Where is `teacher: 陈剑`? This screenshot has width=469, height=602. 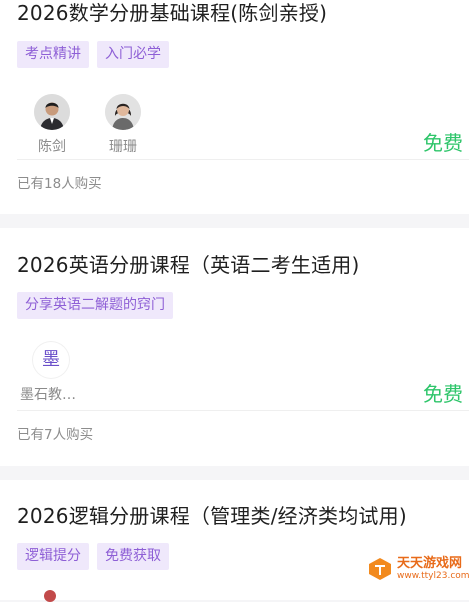 teacher: 陈剑 is located at coordinates (52, 125).